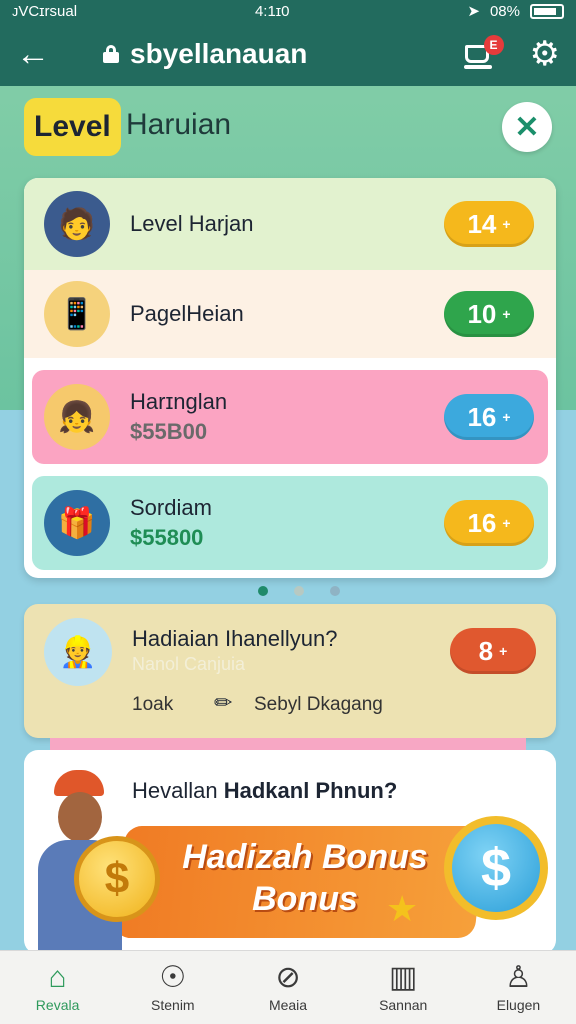  I want to click on cart-button: E, so click(483, 53).